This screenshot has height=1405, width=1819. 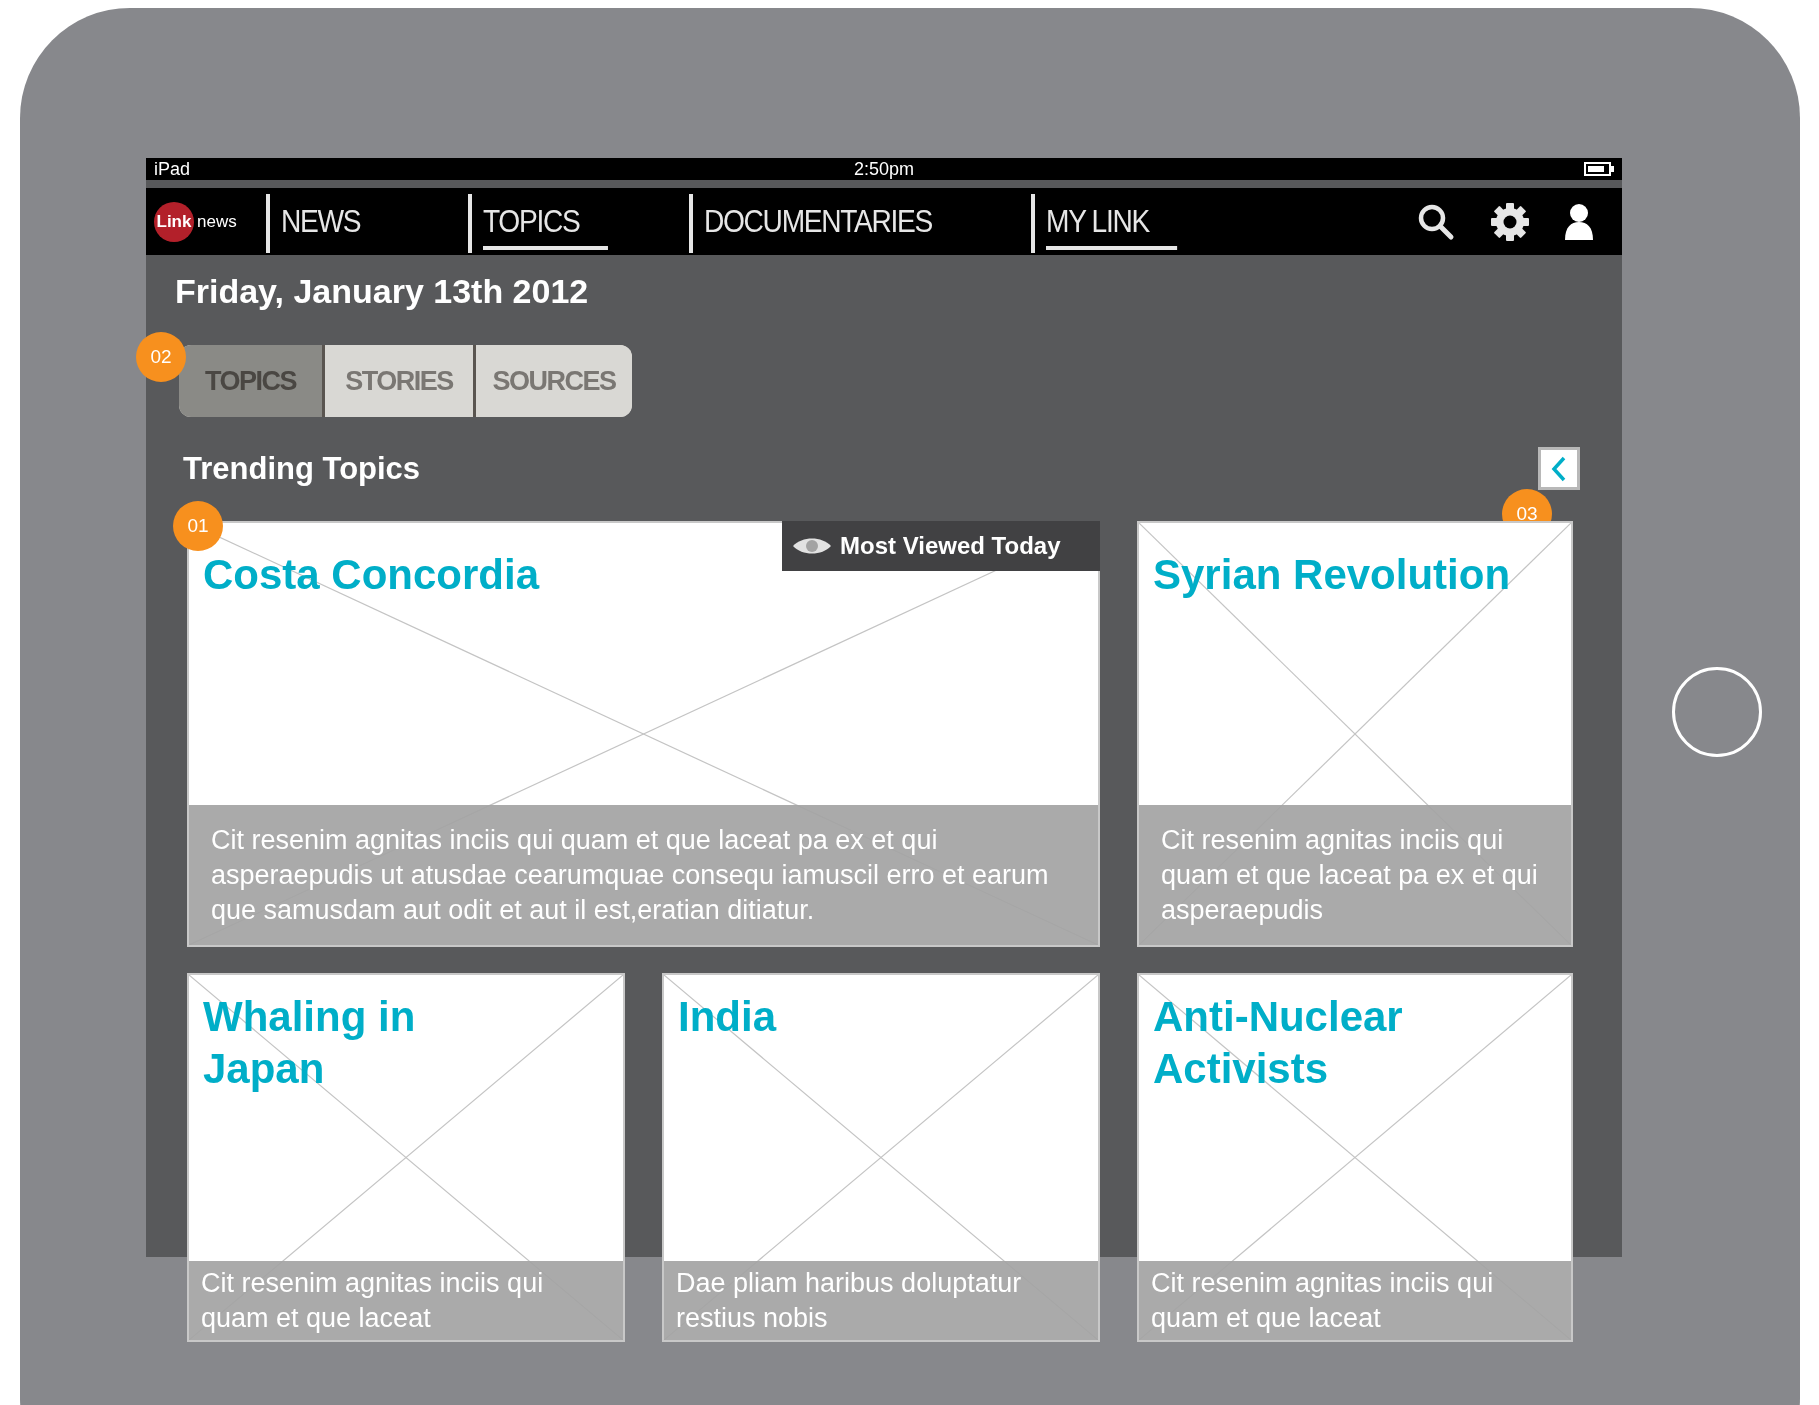 What do you see at coordinates (1355, 1157) in the screenshot?
I see `topic-card: Anti-Nuclear Activists Cit resenim agnitas inciis qui quam et que laceat` at bounding box center [1355, 1157].